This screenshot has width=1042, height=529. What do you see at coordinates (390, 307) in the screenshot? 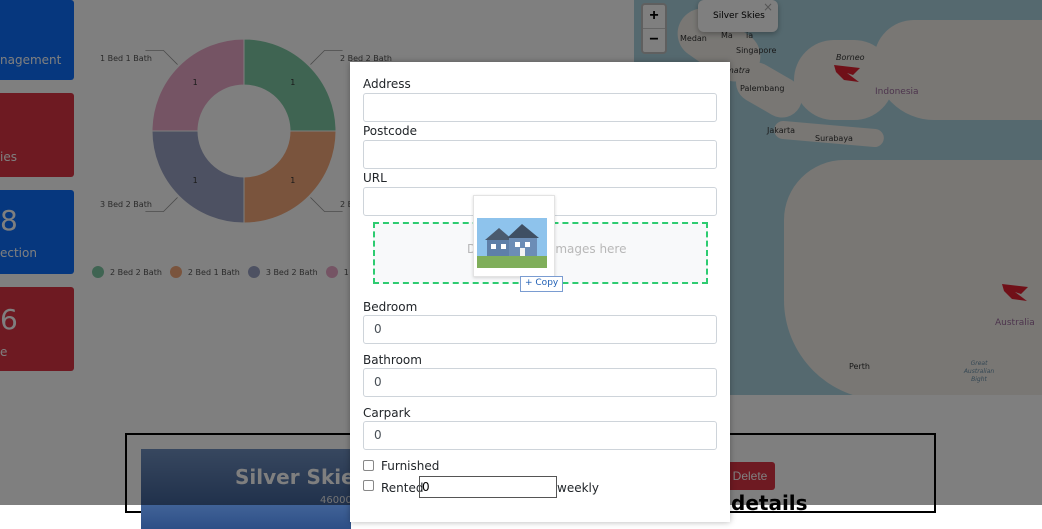
I see `bedroom-label: Bedroom` at bounding box center [390, 307].